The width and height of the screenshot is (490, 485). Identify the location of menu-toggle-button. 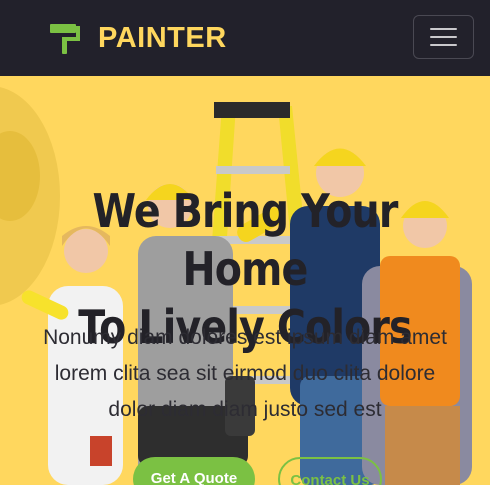
(443, 37).